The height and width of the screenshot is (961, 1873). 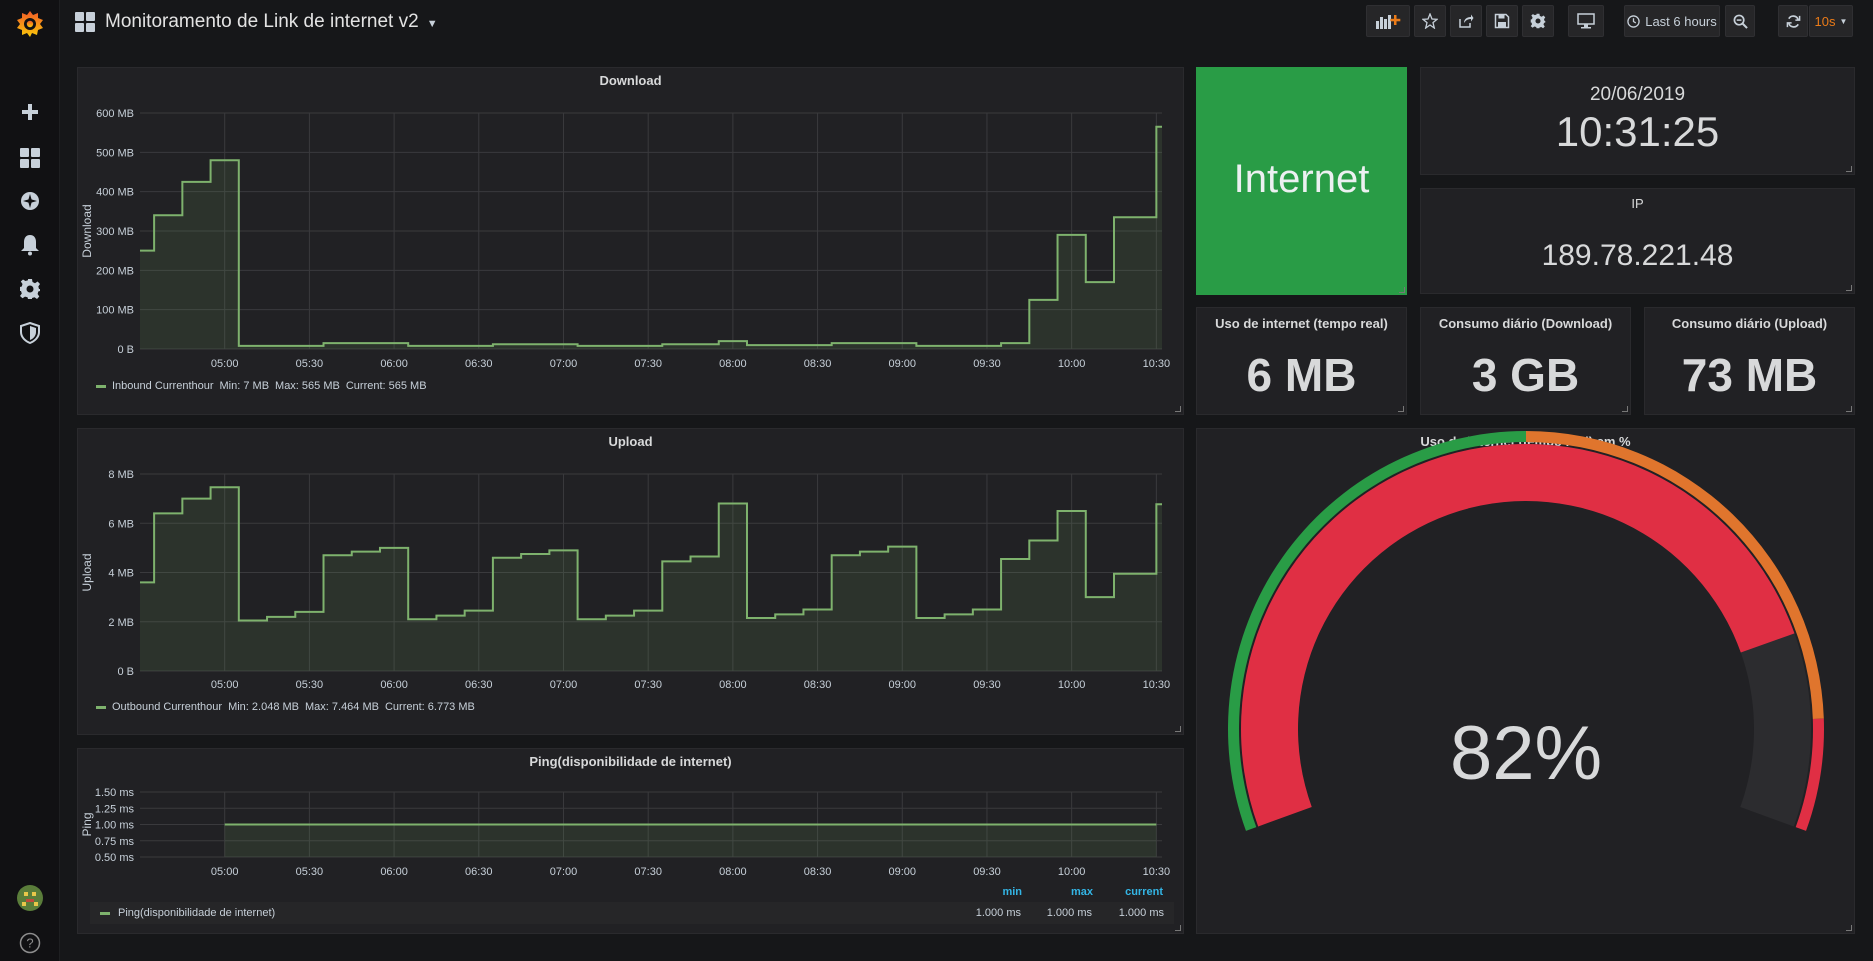 What do you see at coordinates (30, 158) in the screenshot?
I see `dashboards-grid-icon` at bounding box center [30, 158].